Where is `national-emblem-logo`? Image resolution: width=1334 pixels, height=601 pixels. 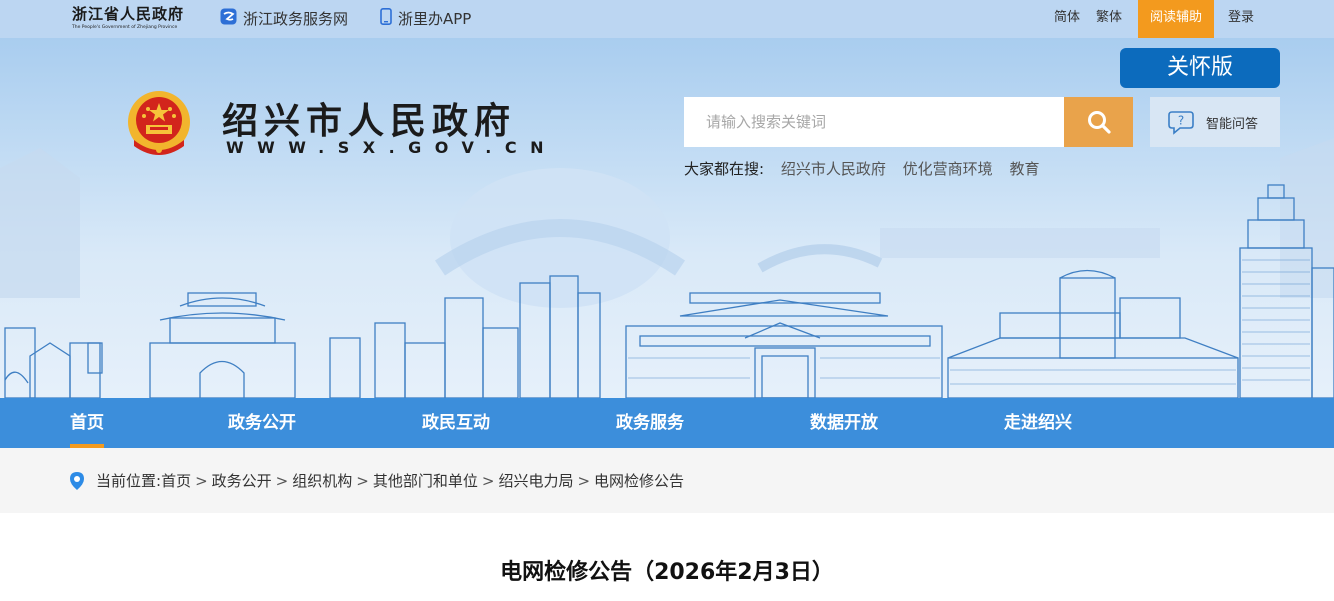 national-emblem-logo is located at coordinates (159, 124).